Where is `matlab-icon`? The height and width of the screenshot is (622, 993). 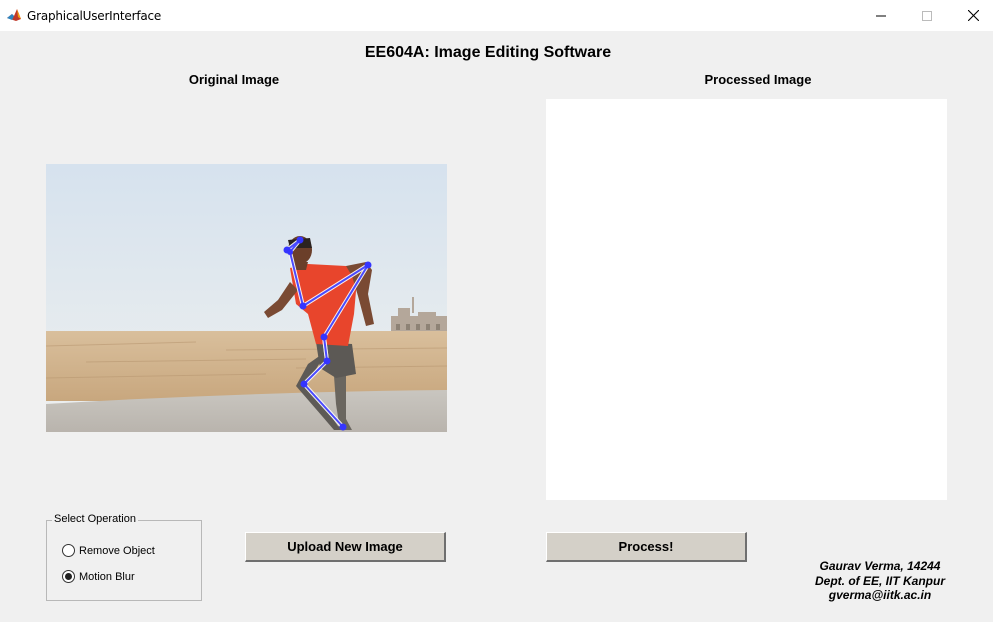
matlab-icon is located at coordinates (14, 15).